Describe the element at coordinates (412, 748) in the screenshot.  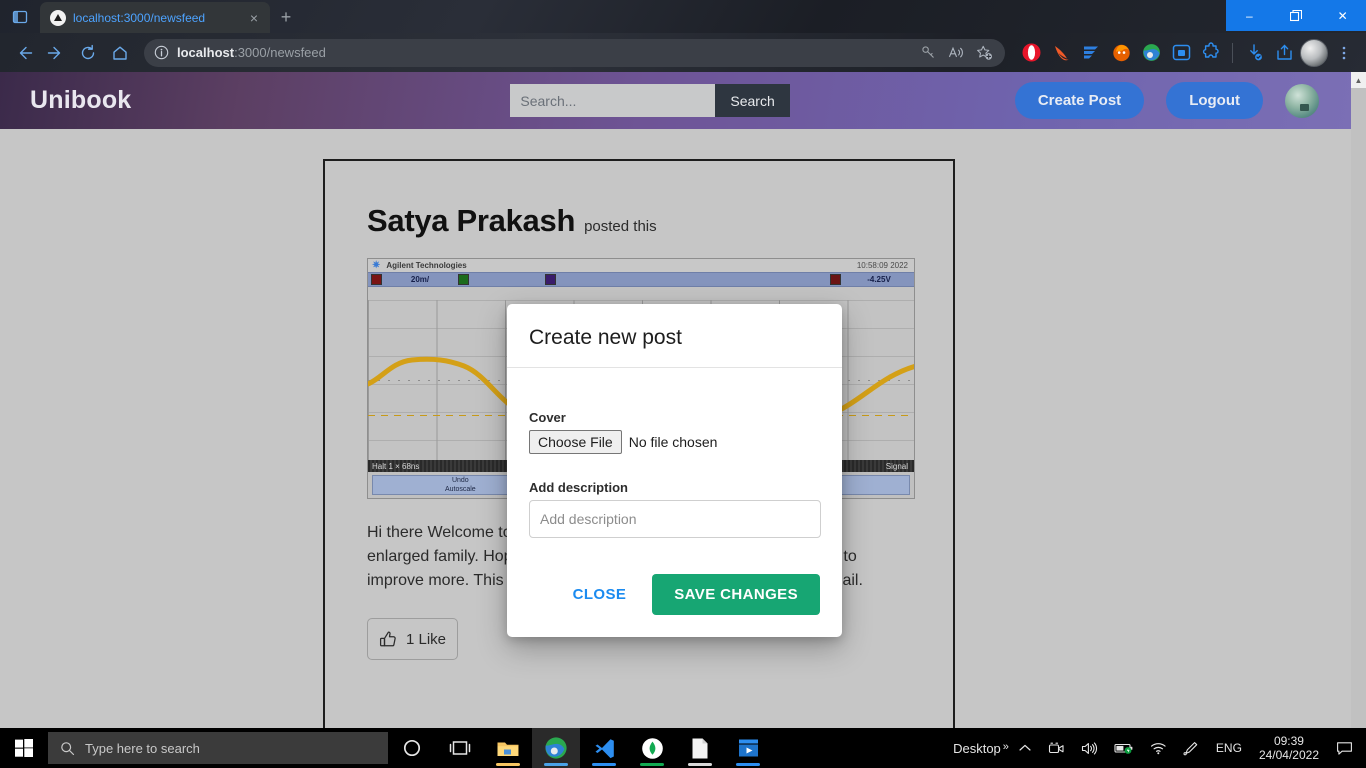
I see `cortana-icon` at that location.